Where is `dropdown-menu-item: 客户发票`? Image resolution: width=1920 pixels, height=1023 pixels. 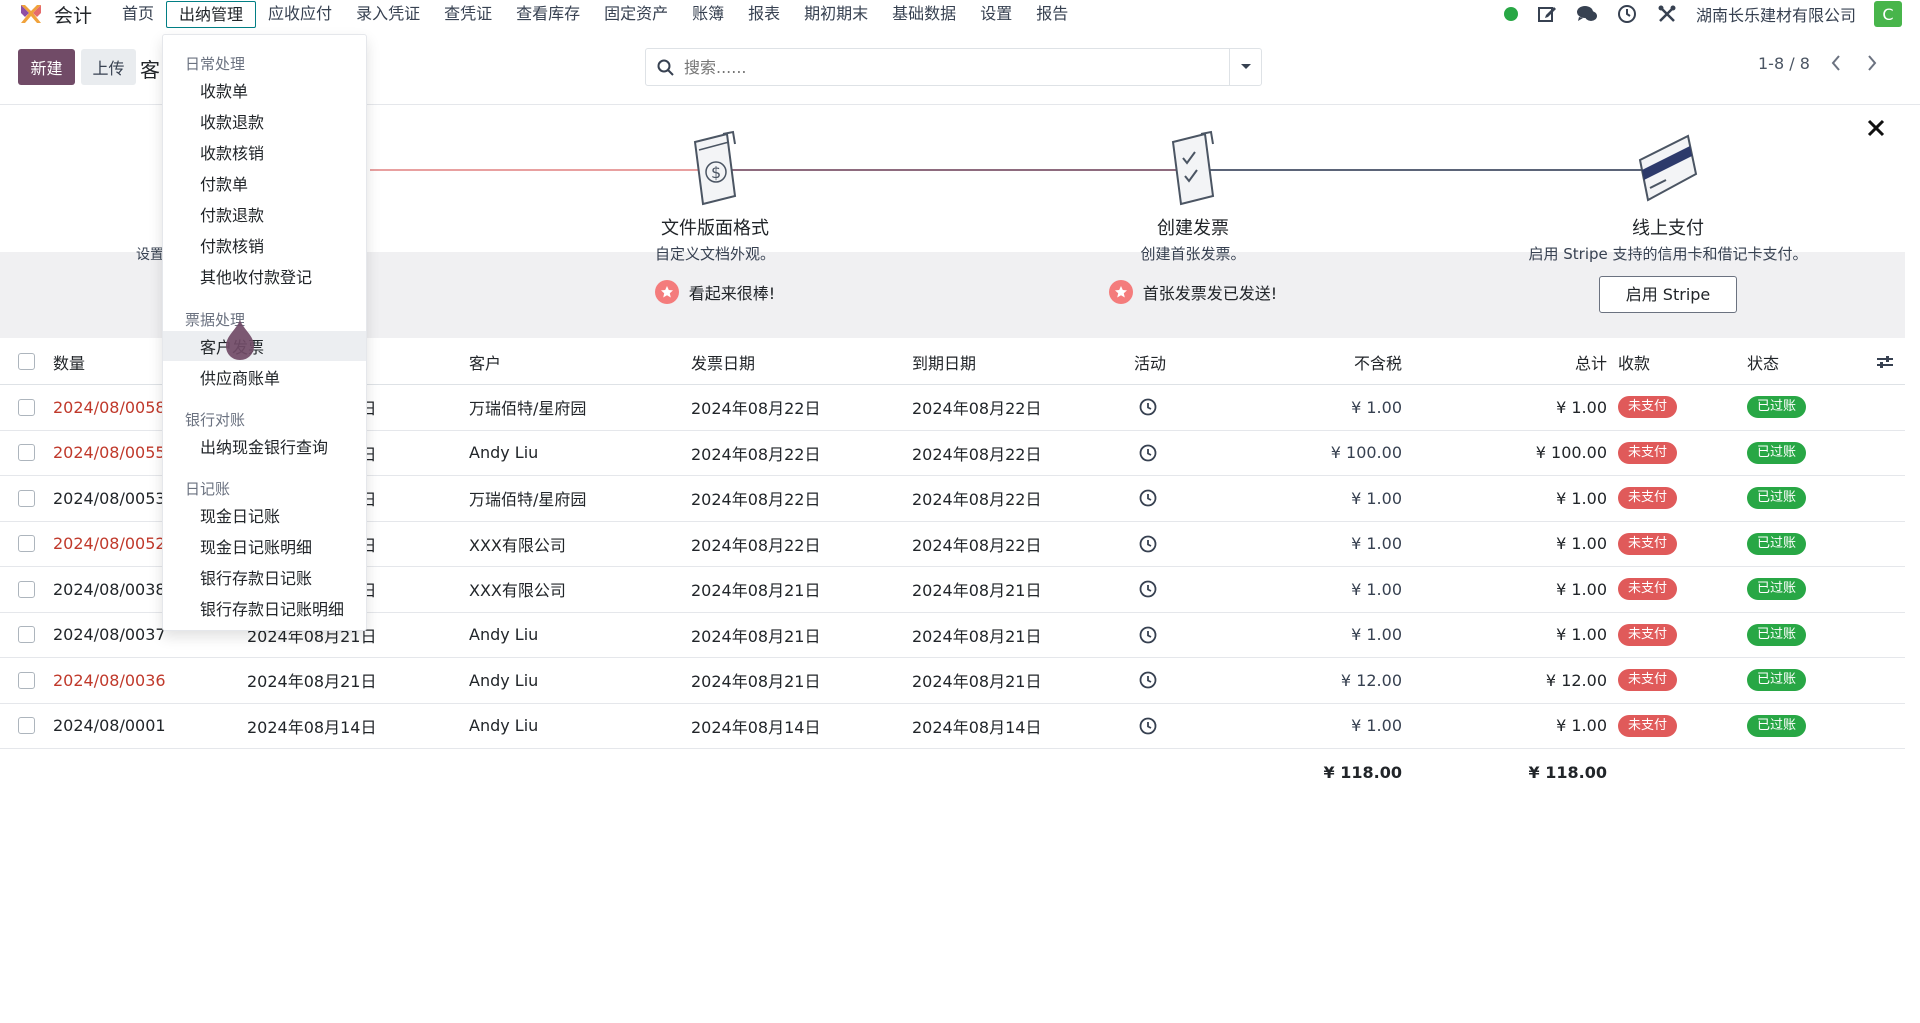 dropdown-menu-item: 客户发票 is located at coordinates (264, 346).